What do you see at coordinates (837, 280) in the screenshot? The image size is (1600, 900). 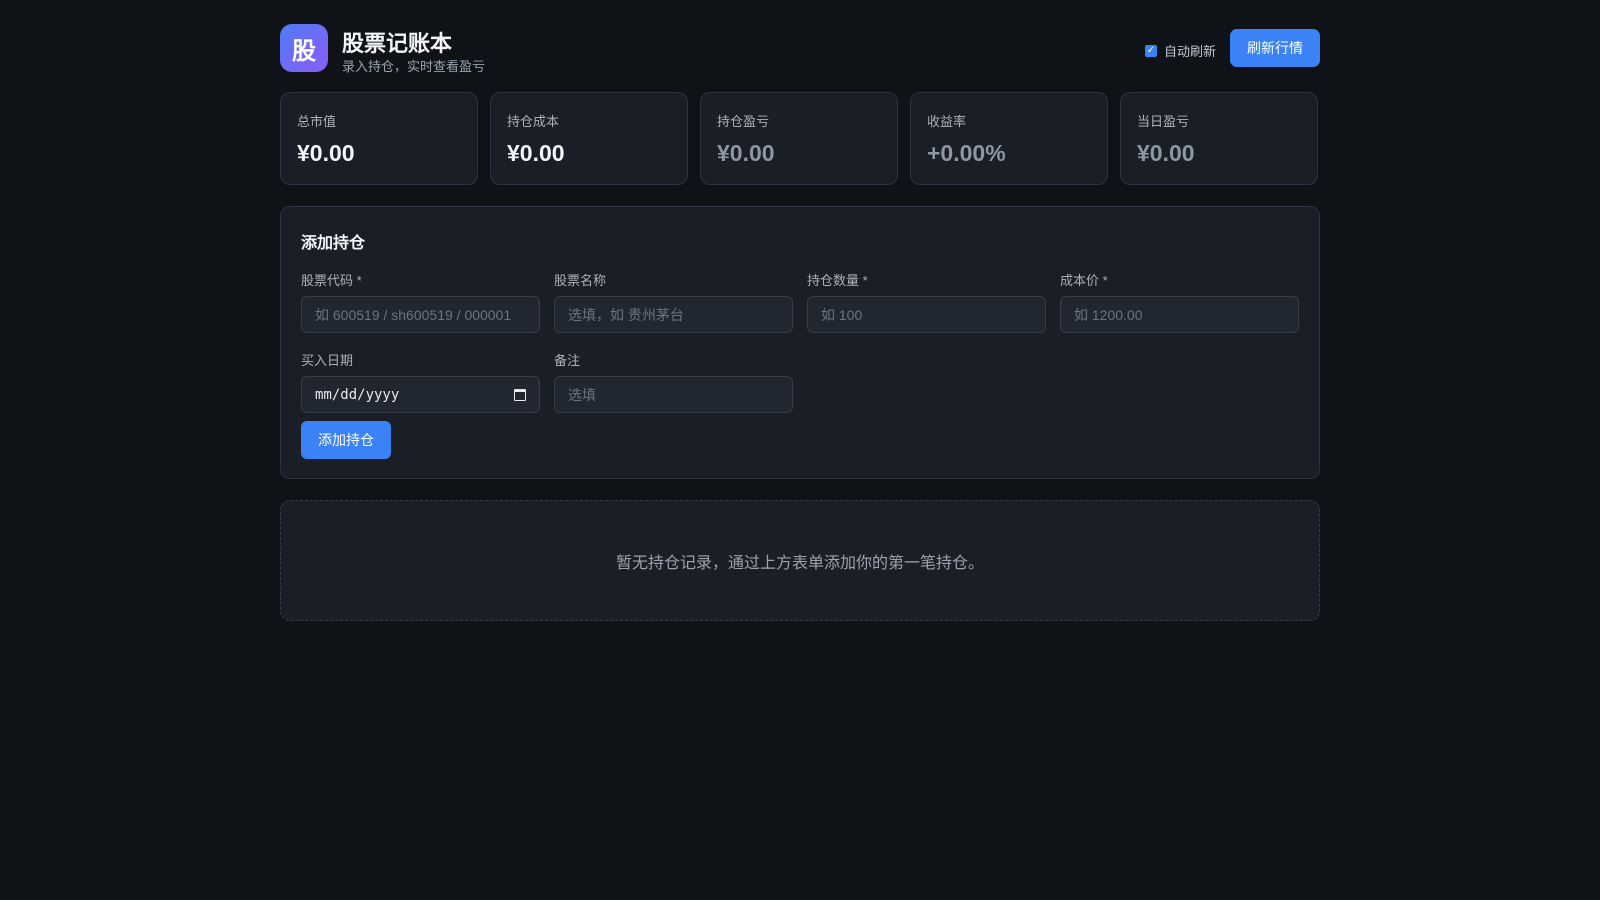 I see `qty-label: 持仓数量 *` at bounding box center [837, 280].